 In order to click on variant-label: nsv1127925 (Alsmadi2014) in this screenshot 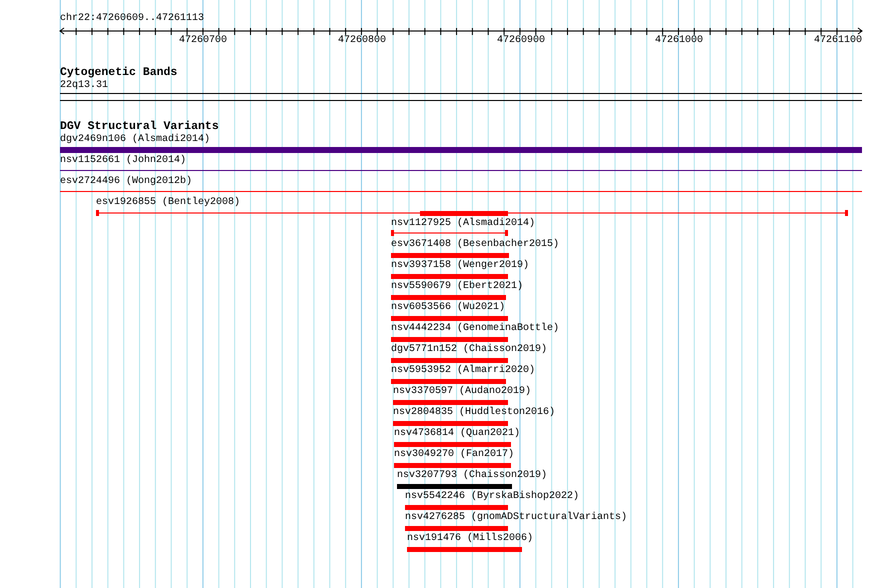, I will do `click(463, 223)`.